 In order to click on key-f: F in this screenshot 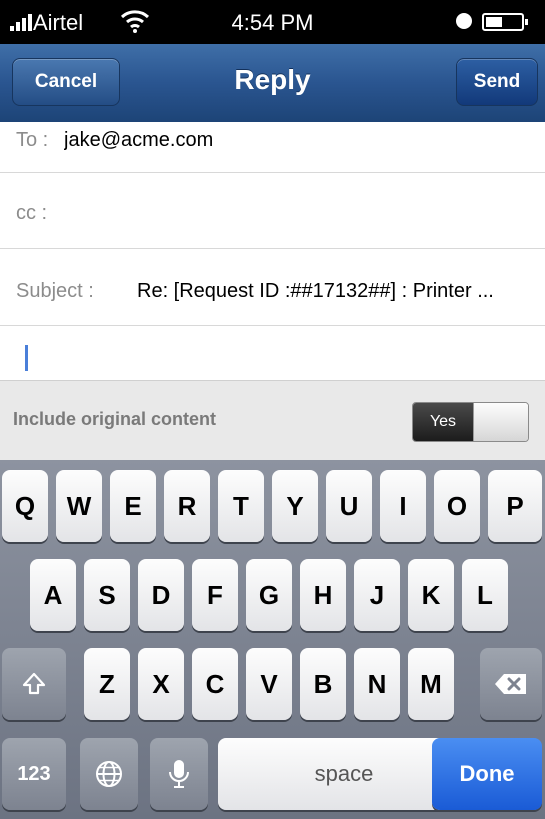, I will do `click(215, 595)`.